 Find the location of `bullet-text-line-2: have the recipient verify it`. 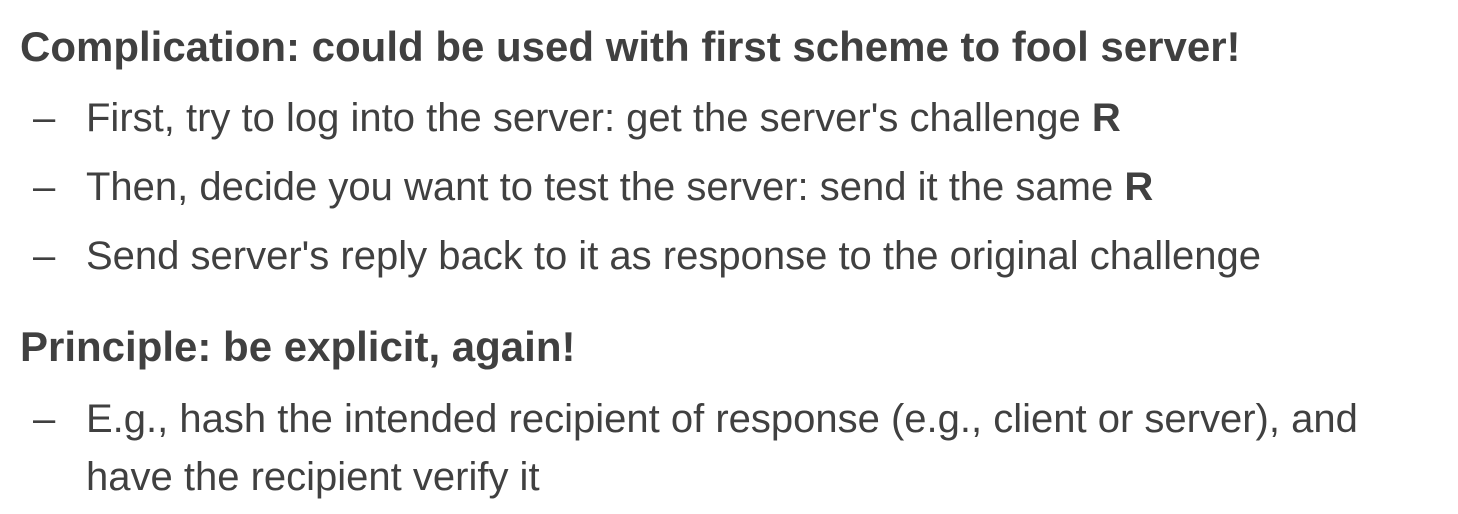

bullet-text-line-2: have the recipient verify it is located at coordinates (313, 477).